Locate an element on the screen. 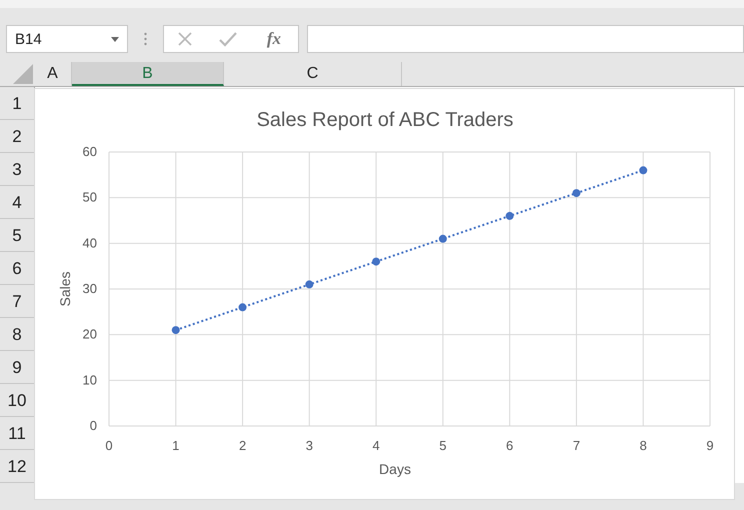  insert-function-button: fx is located at coordinates (274, 39).